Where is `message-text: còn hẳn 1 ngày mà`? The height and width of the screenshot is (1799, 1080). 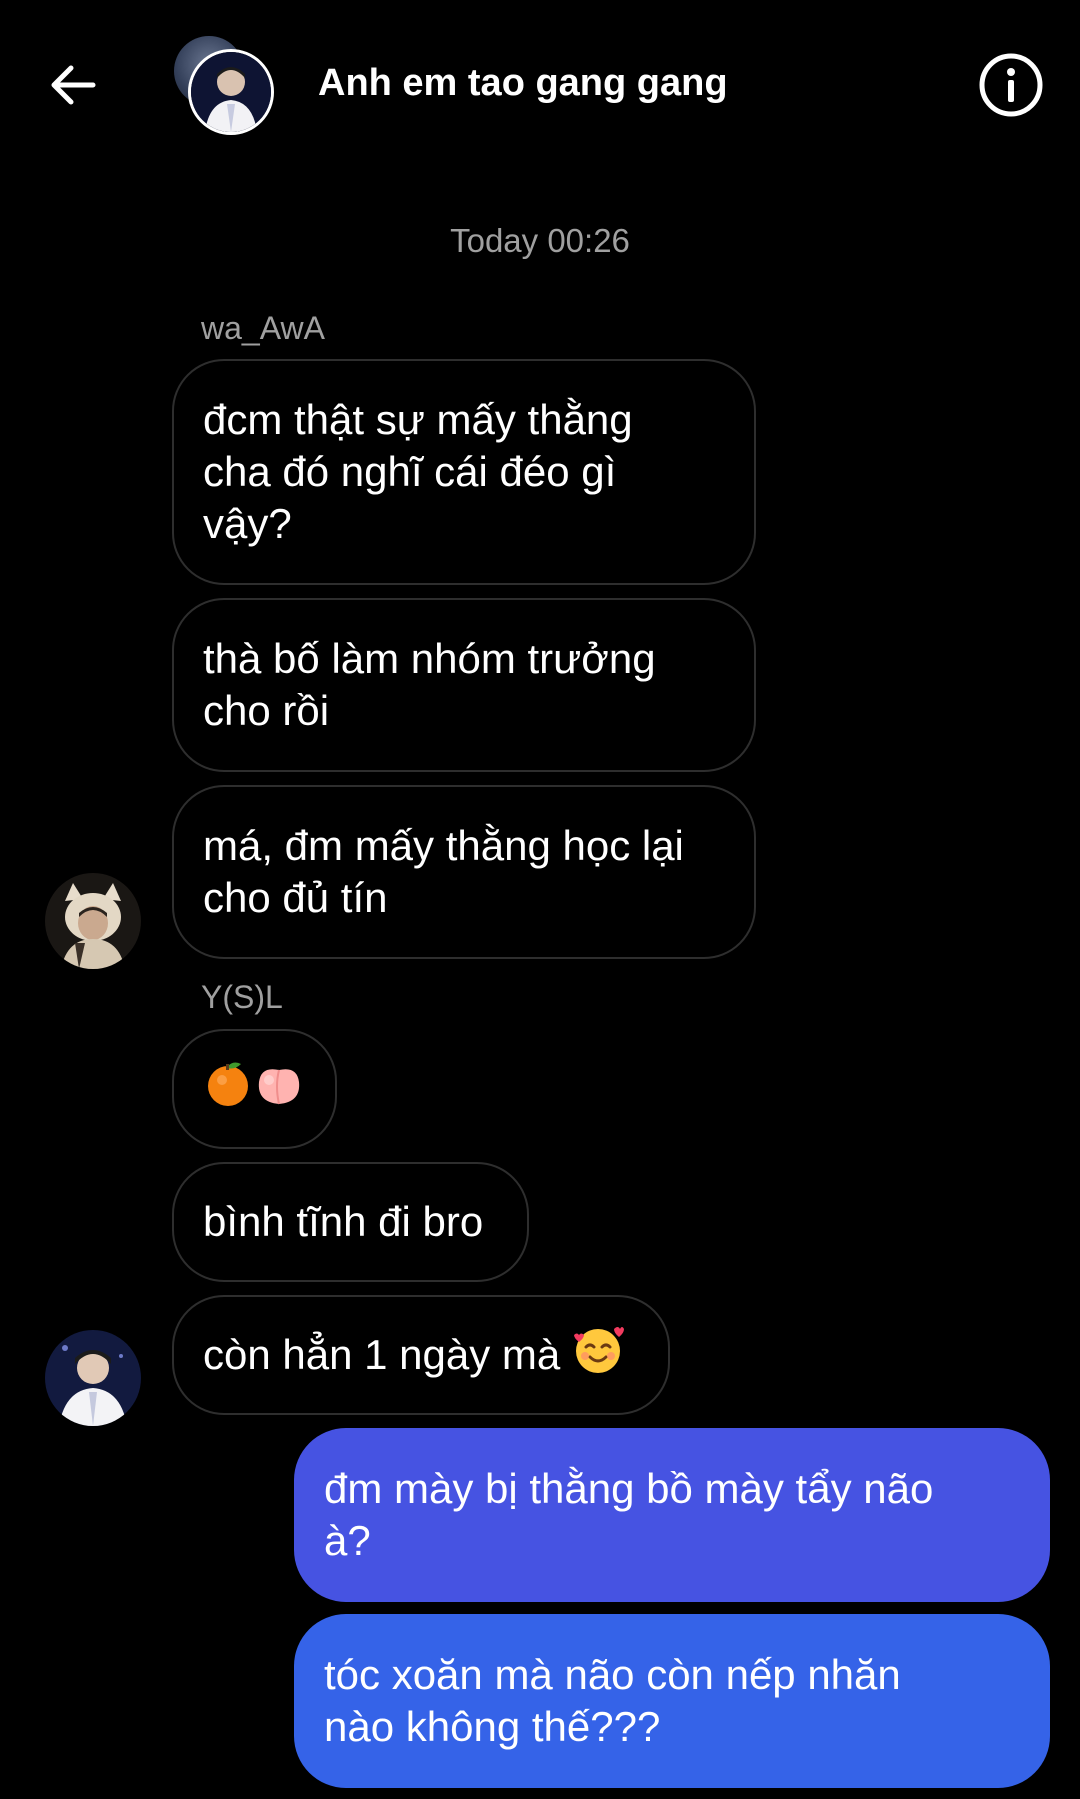 message-text: còn hẳn 1 ngày mà is located at coordinates (382, 1354).